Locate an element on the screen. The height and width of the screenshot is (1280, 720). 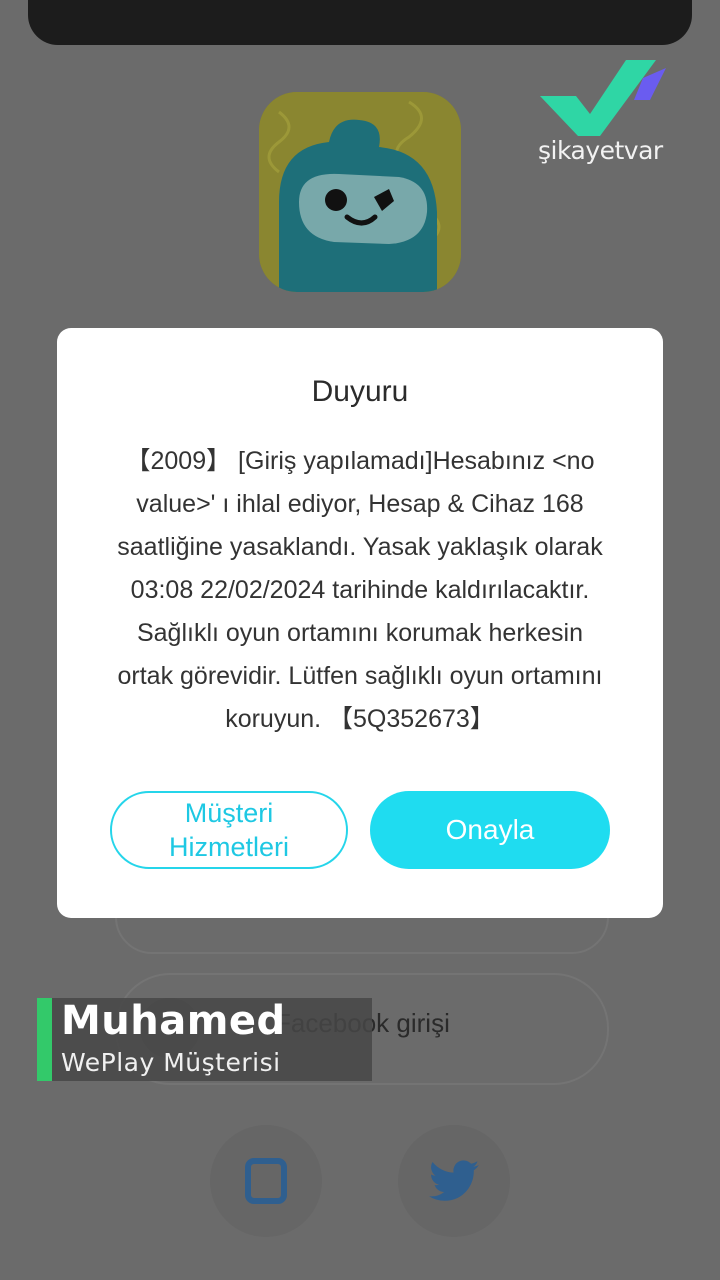
checkmark-logo-icon is located at coordinates (603, 98).